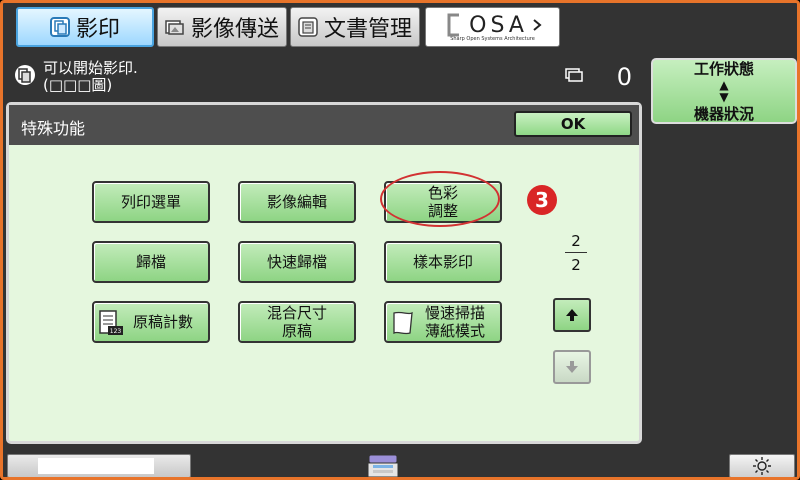 The image size is (800, 480). I want to click on tab-document-filing-label: 文書管理, so click(367, 29).